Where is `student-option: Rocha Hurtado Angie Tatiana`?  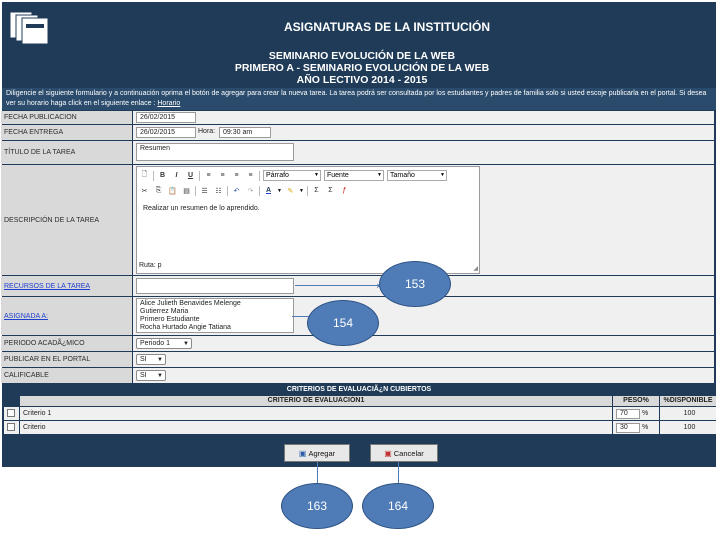
student-option: Rocha Hurtado Angie Tatiana is located at coordinates (215, 328).